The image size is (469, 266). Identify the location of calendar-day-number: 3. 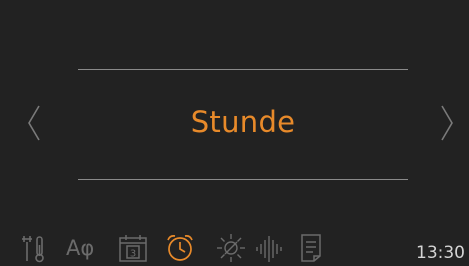
(133, 254).